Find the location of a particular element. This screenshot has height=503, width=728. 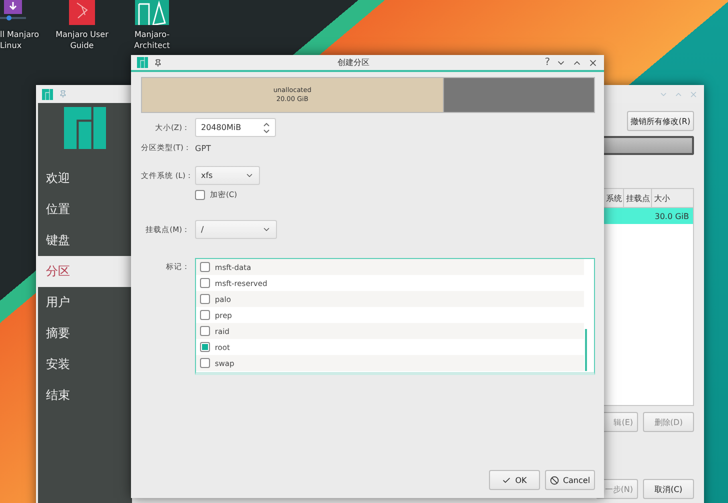

sidebar-item: 摘要 is located at coordinates (85, 333).